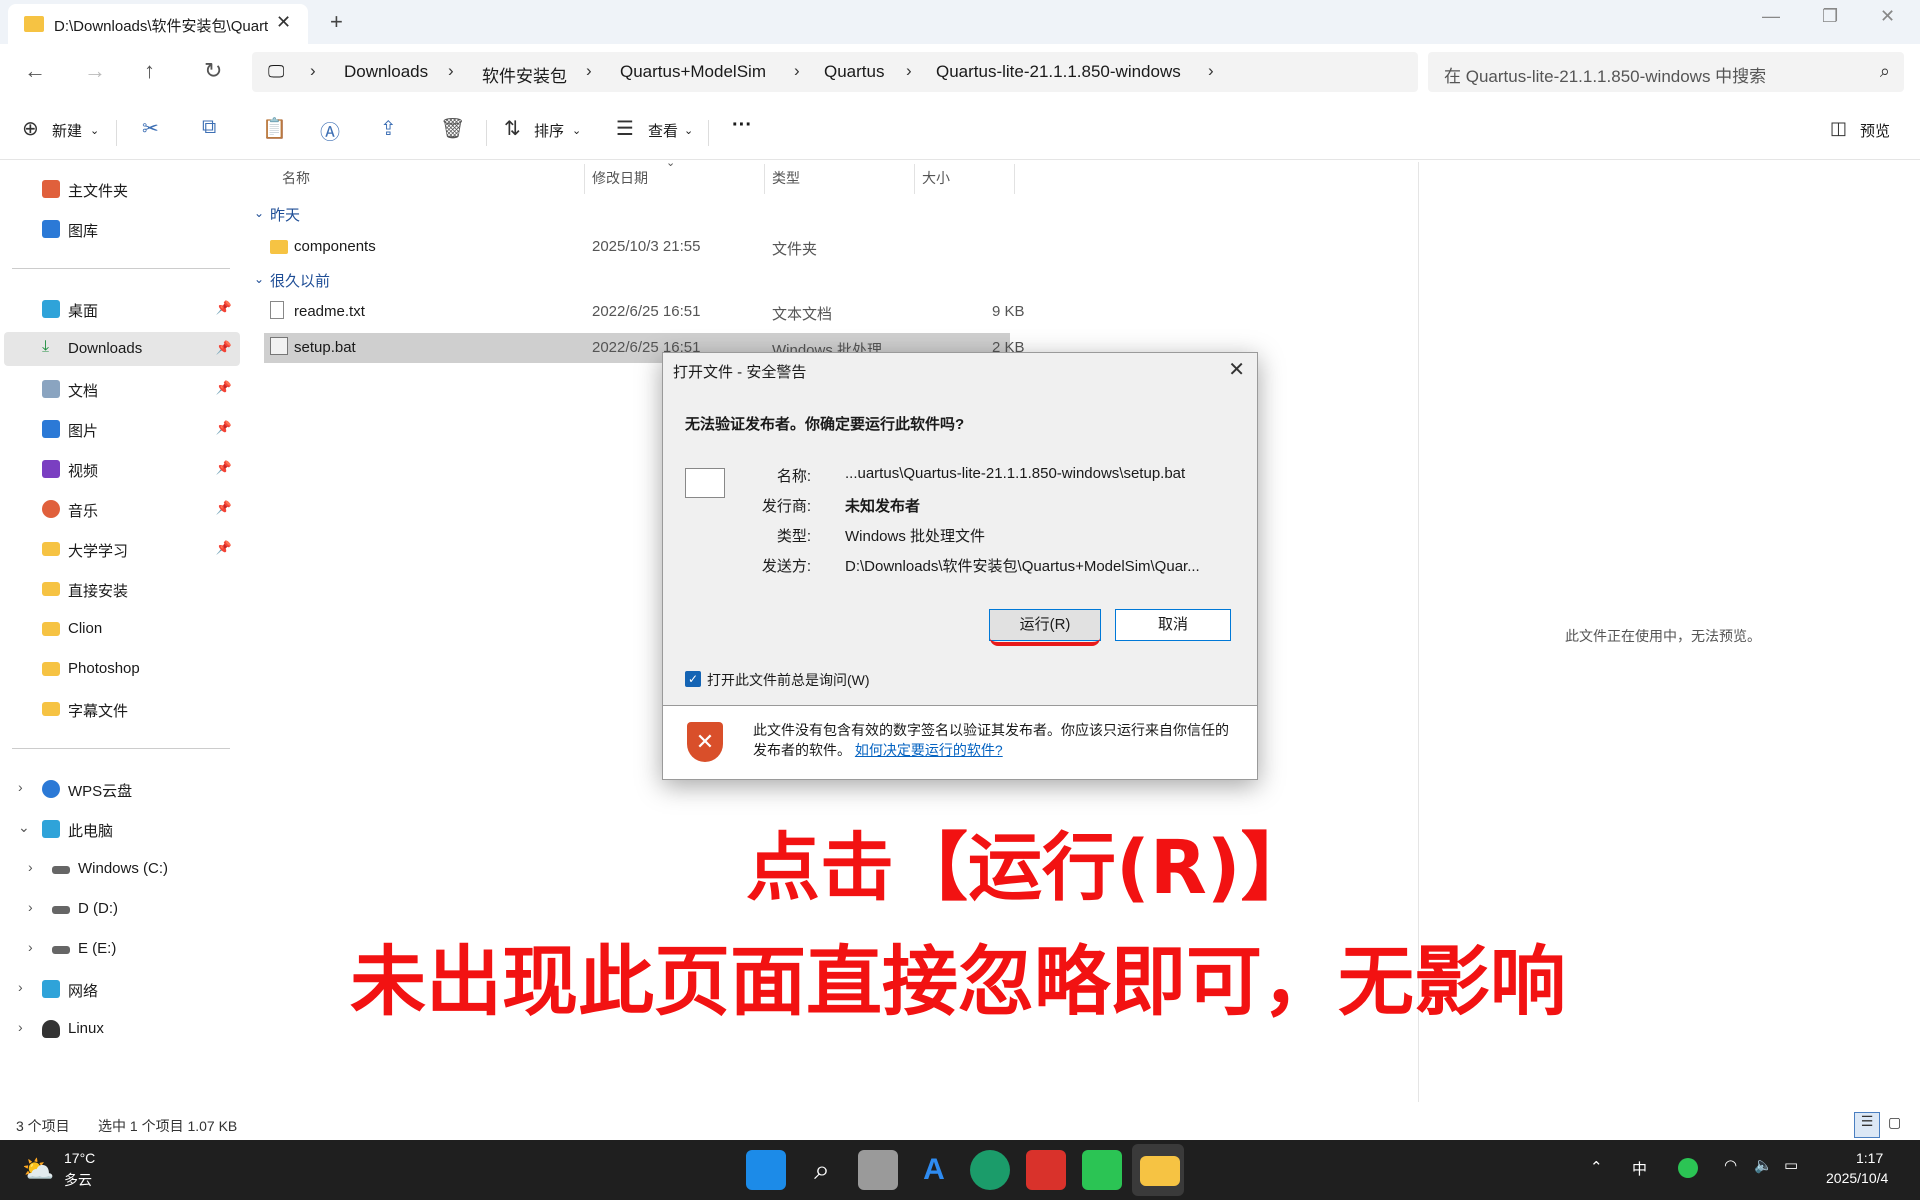  I want to click on weather-desc: 多云, so click(78, 1180).